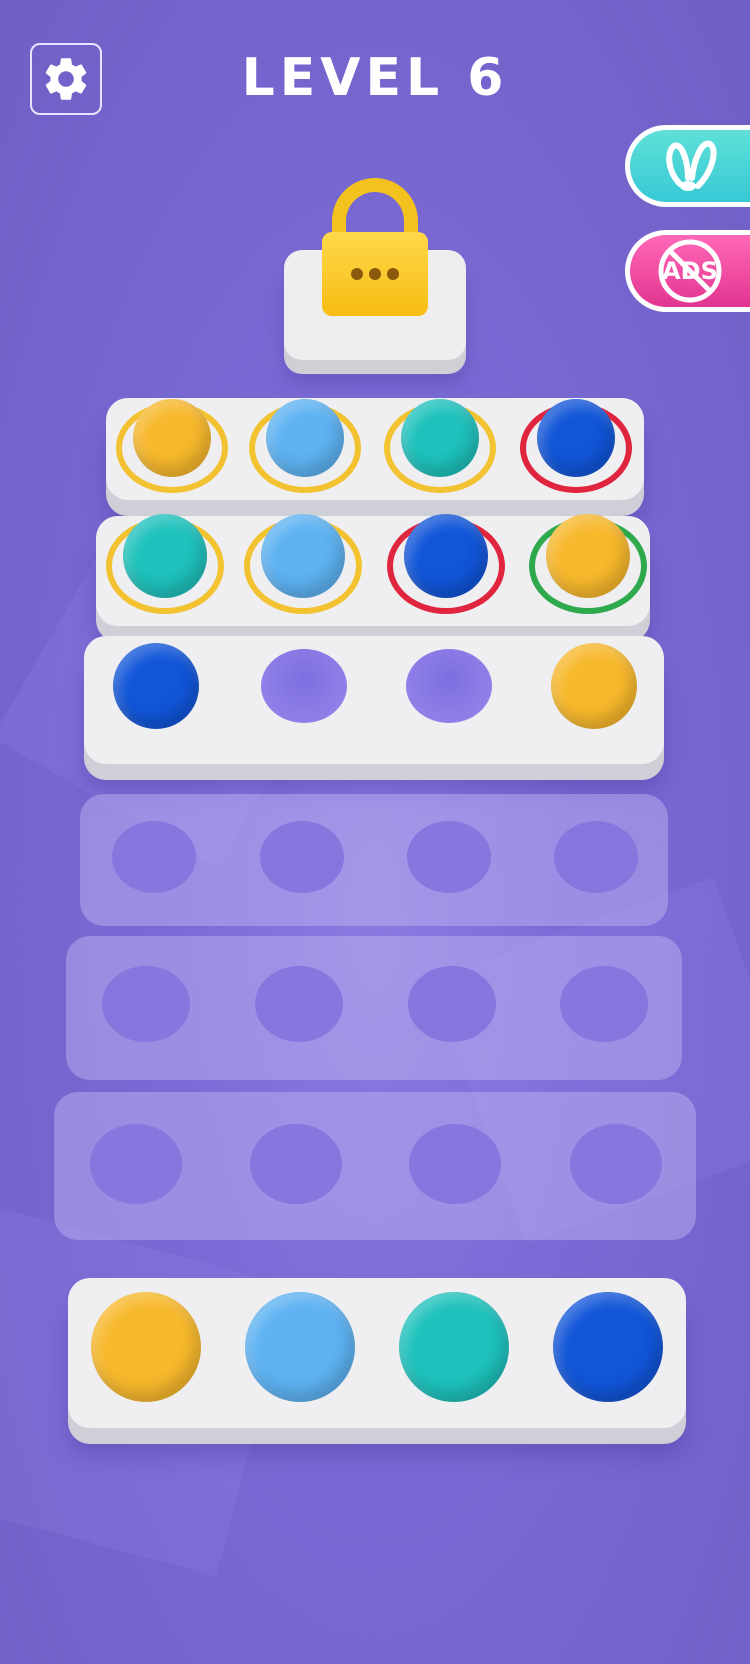  What do you see at coordinates (146, 1347) in the screenshot?
I see `yellow-target-ball` at bounding box center [146, 1347].